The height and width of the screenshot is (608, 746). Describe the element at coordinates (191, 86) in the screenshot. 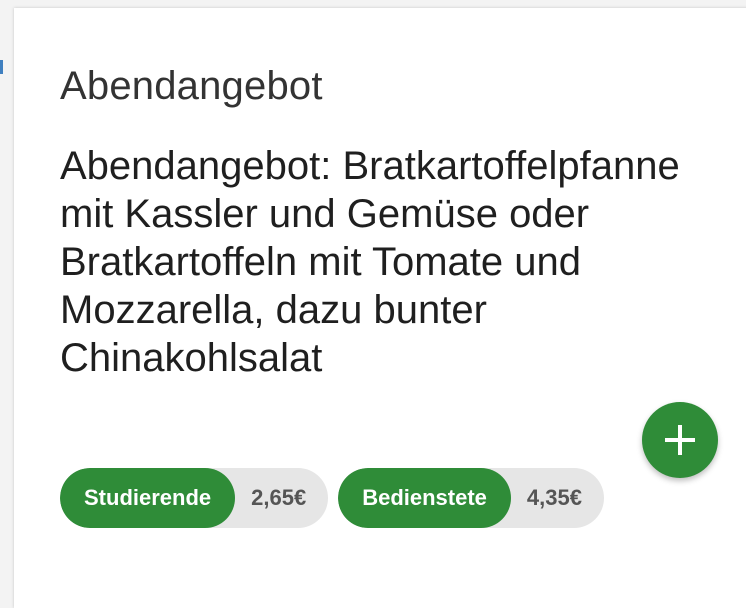

I see `meal-category-title: Abendangebot` at that location.